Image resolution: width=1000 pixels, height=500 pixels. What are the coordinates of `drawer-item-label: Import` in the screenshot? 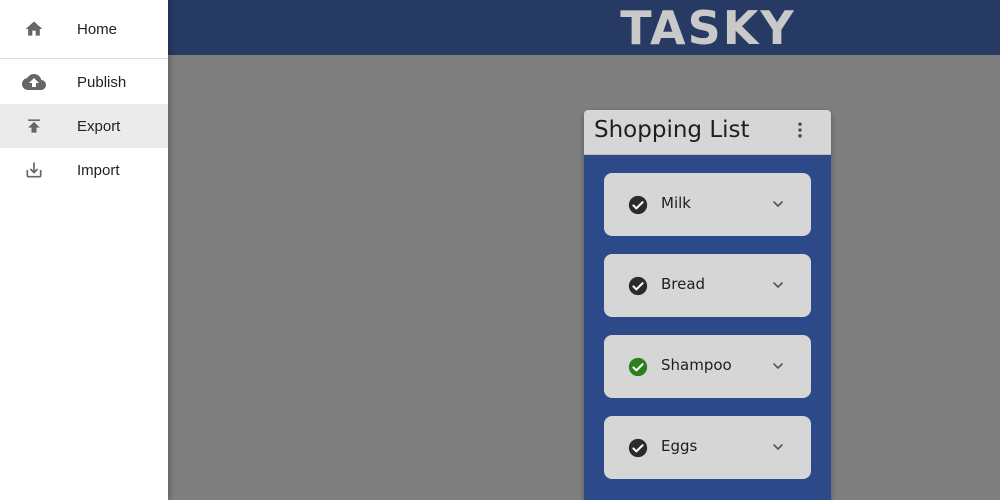 It's located at (98, 170).